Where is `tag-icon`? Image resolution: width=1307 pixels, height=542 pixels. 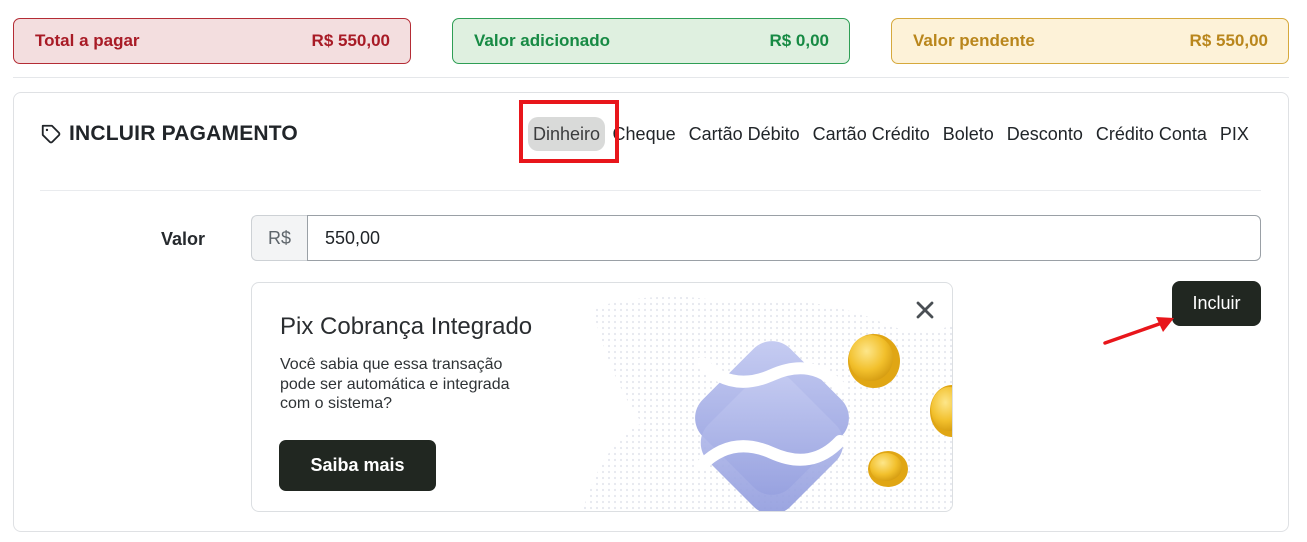
tag-icon is located at coordinates (51, 134).